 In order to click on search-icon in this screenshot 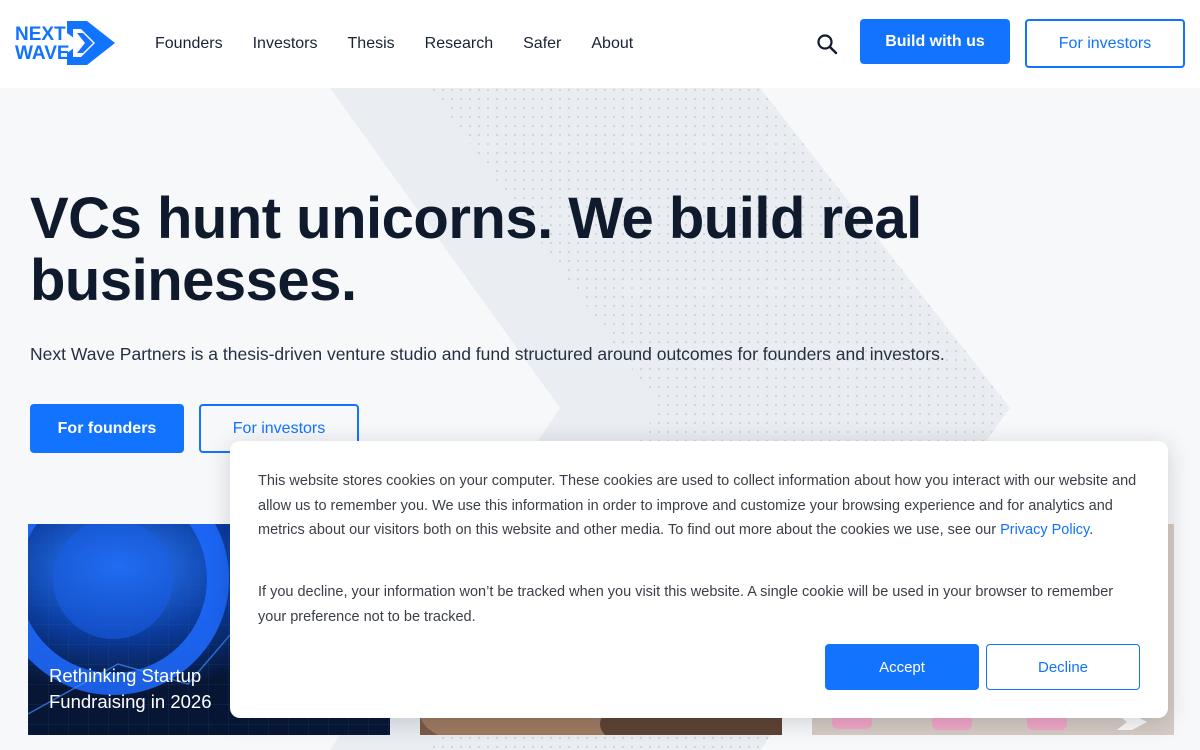, I will do `click(827, 44)`.